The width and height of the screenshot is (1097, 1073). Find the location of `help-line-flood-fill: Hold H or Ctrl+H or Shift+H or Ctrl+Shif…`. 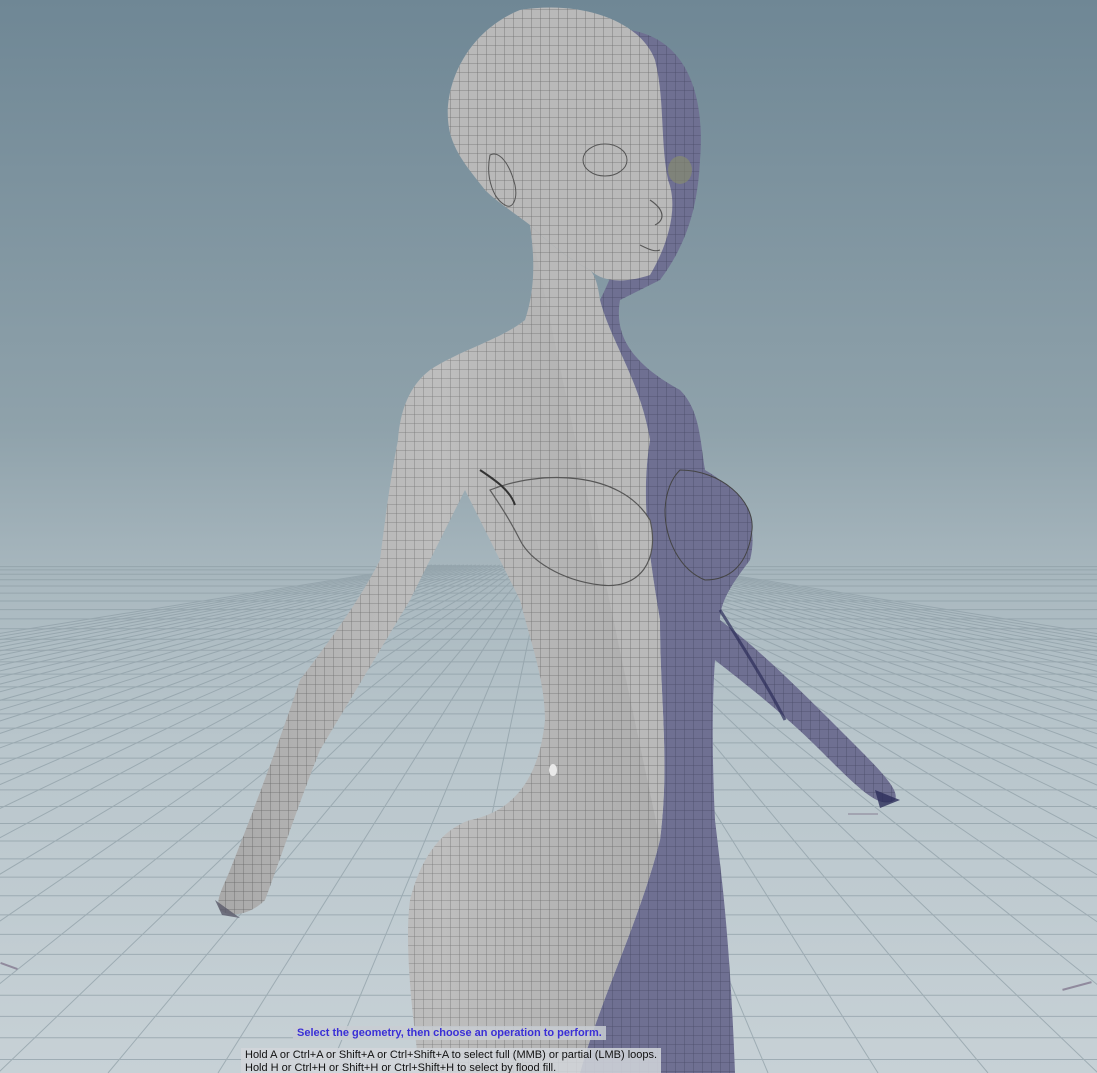

help-line-flood-fill: Hold H or Ctrl+H or Shift+H or Ctrl+Shif… is located at coordinates (401, 1067).